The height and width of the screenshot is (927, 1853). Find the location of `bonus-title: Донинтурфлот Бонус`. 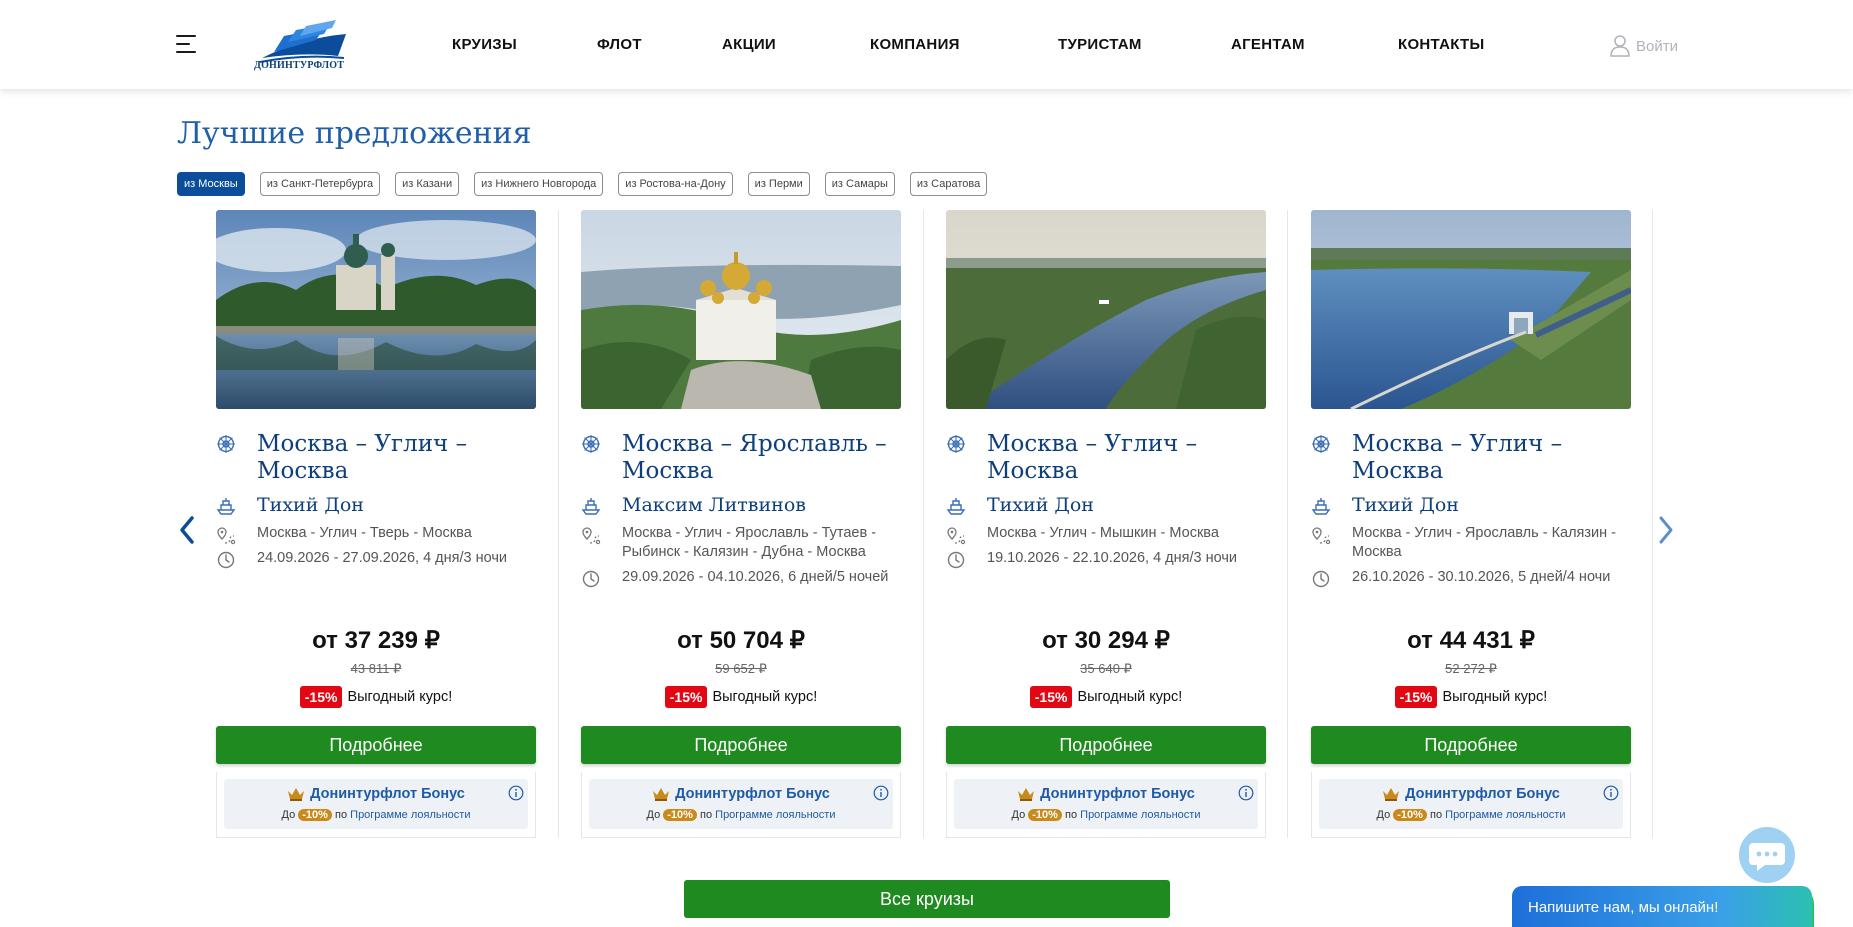

bonus-title: Донинтурфлот Бонус is located at coordinates (741, 794).